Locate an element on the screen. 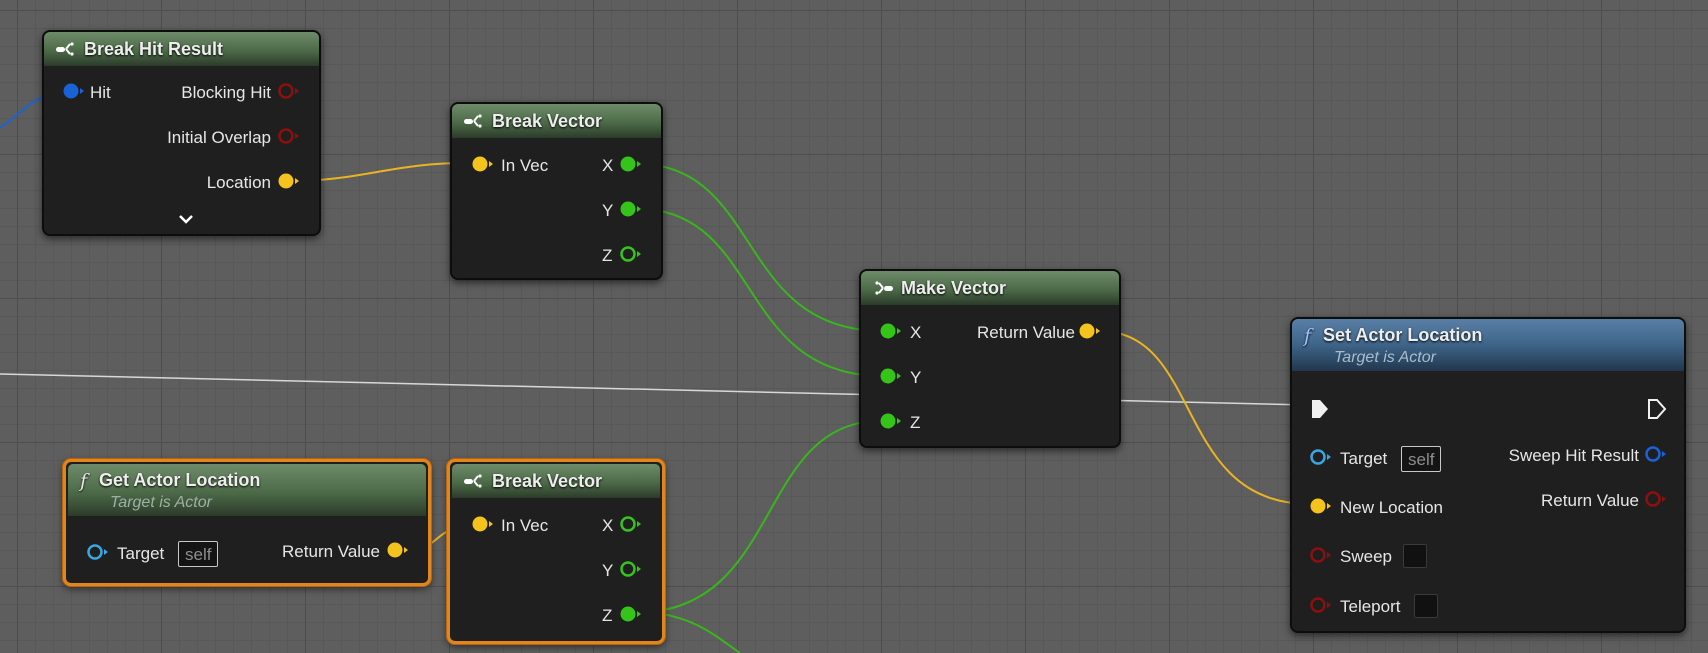 This screenshot has height=653, width=1708. node-header: f Get Actor Location Target is Actor is located at coordinates (247, 490).